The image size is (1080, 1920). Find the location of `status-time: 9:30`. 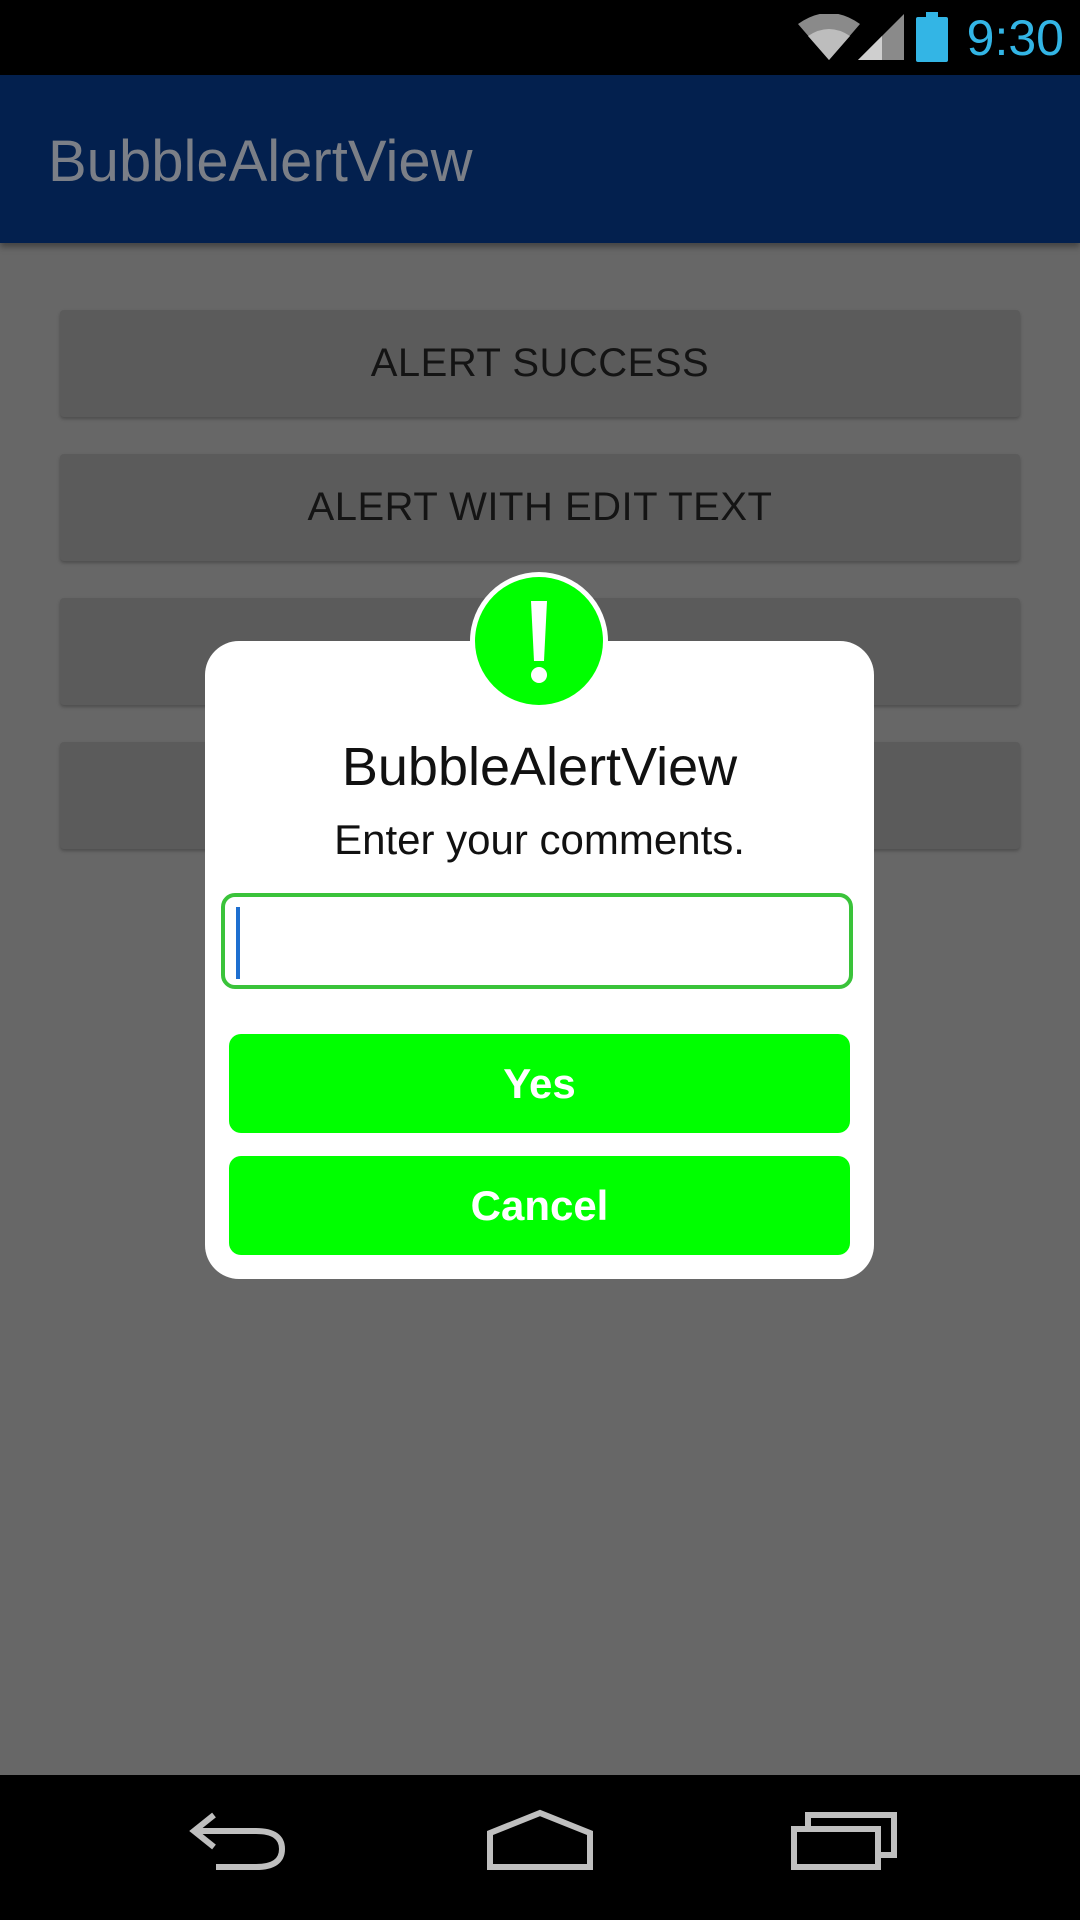

status-time: 9:30 is located at coordinates (1015, 38).